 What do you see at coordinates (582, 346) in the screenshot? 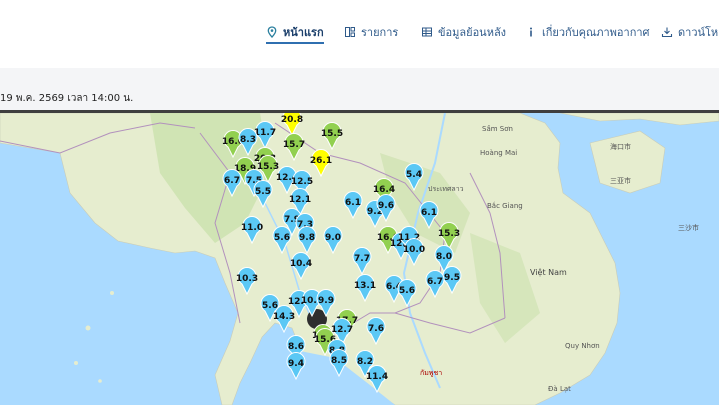
I see `place-label: Quy Nhơn` at bounding box center [582, 346].